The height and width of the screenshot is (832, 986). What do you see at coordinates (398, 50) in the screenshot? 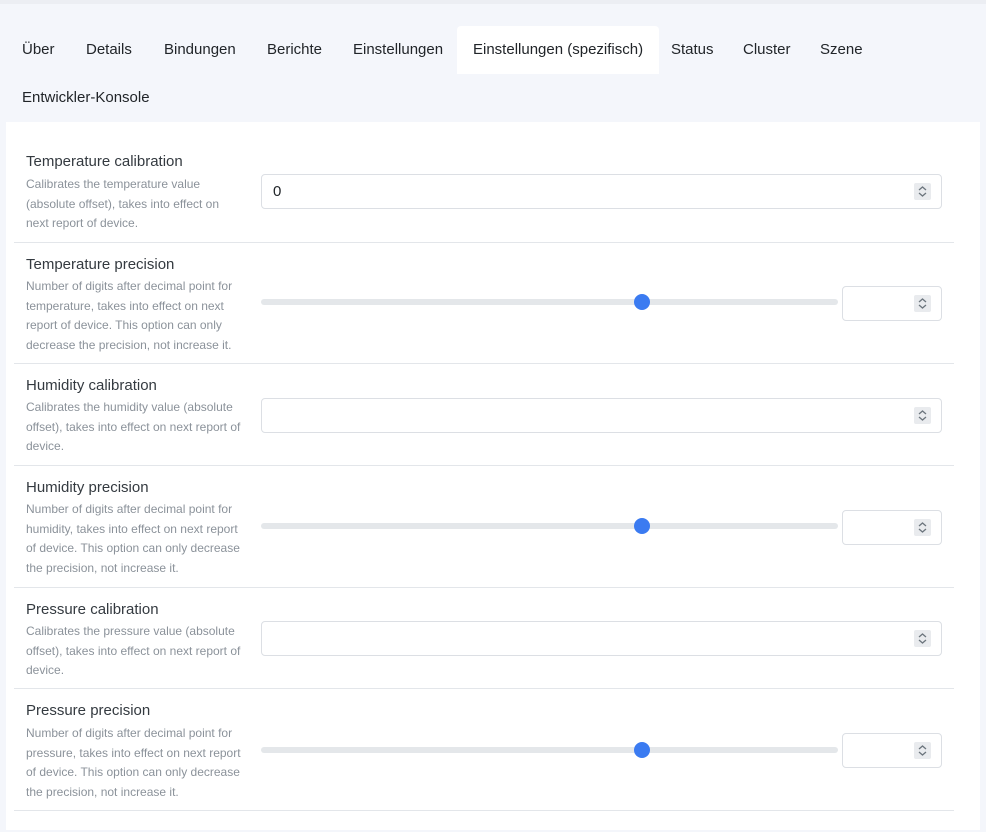
I see `tab-einstellungen: Einstellungen` at bounding box center [398, 50].